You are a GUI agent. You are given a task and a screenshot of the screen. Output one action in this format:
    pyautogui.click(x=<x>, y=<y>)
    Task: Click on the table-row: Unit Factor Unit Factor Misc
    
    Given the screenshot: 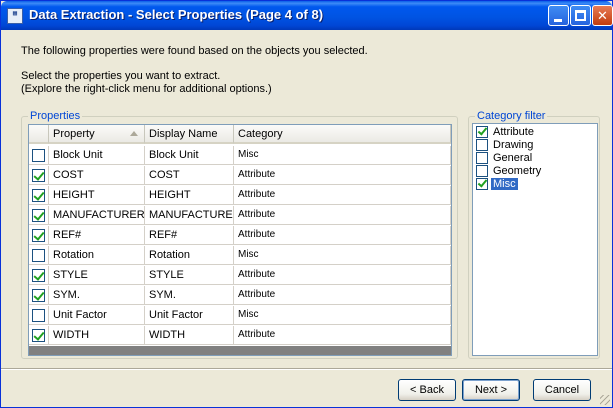 What is the action you would take?
    pyautogui.click(x=240, y=315)
    